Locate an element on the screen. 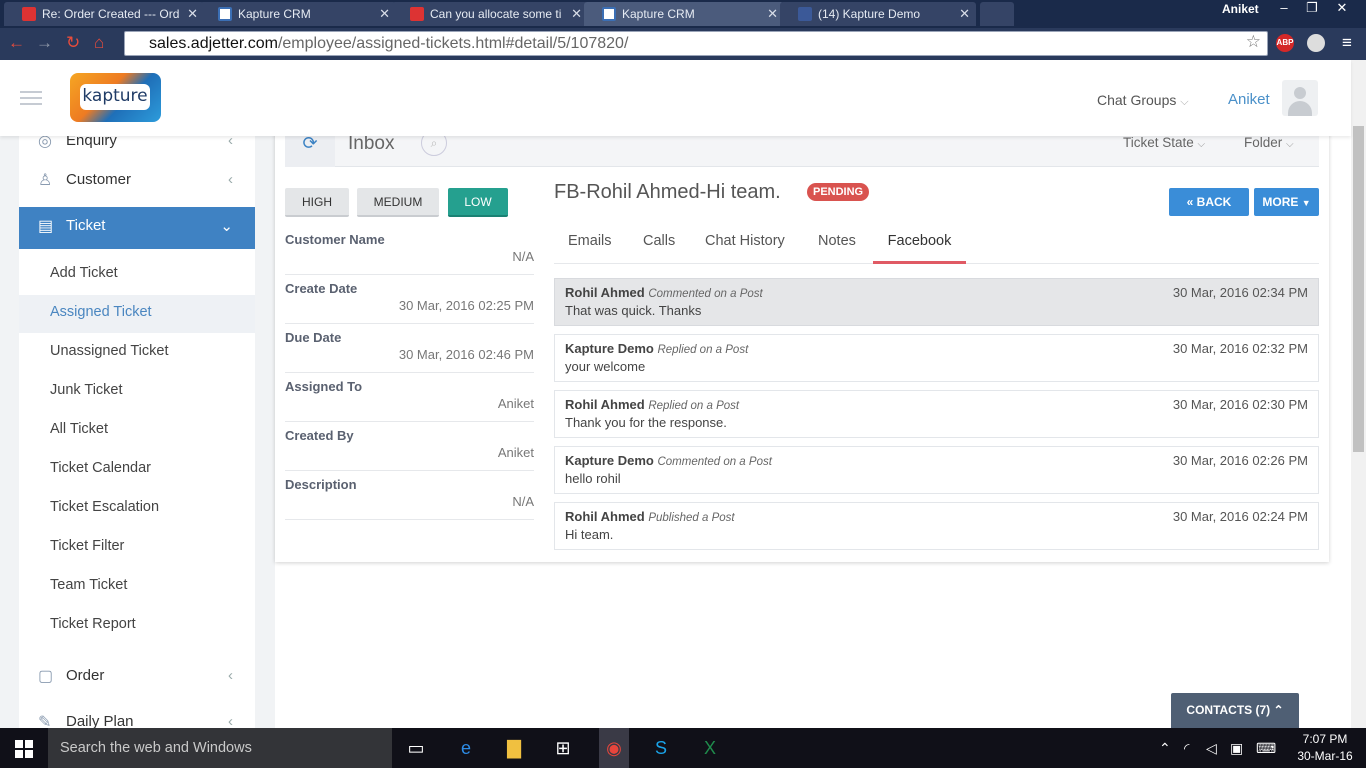  chrome-icon: ◉ is located at coordinates (614, 748).